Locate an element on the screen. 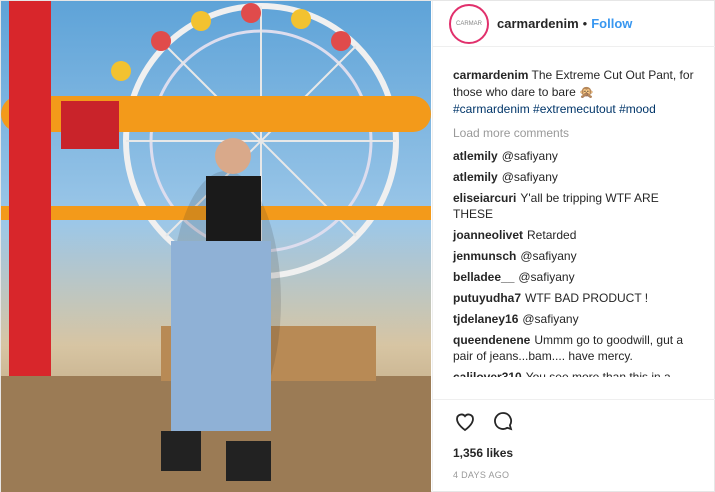 Image resolution: width=715 pixels, height=492 pixels. comment-username: belladee__ is located at coordinates (483, 277).